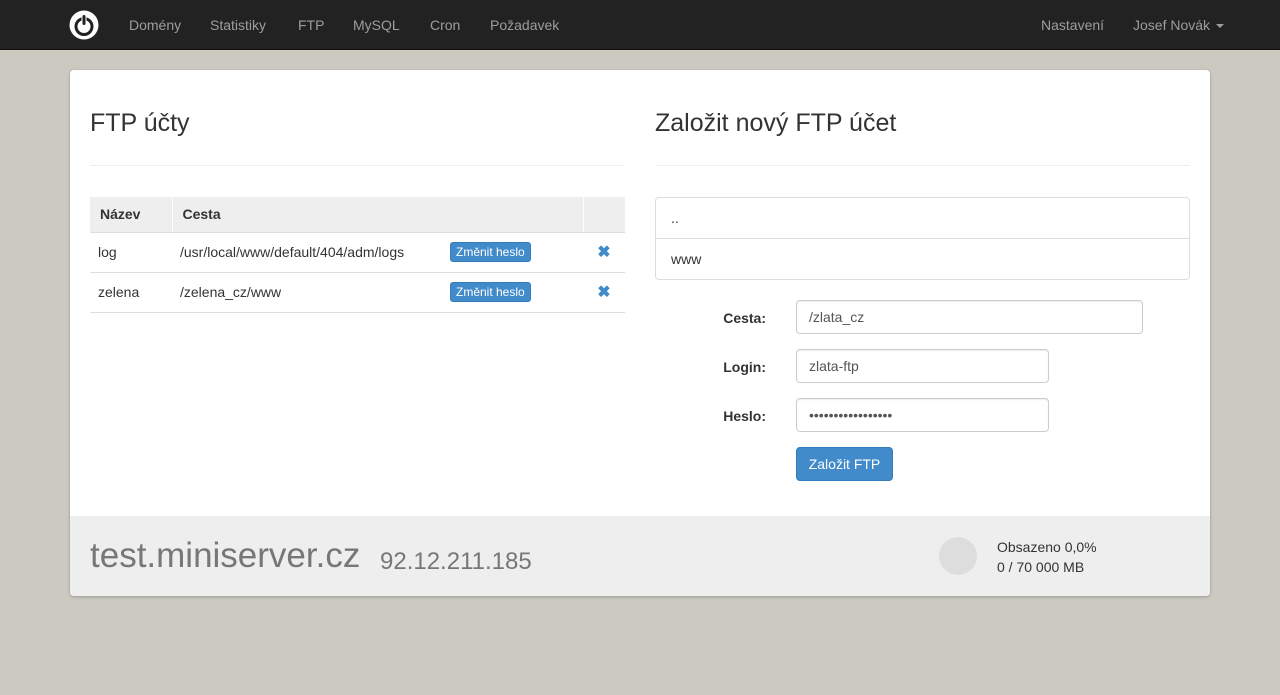 This screenshot has width=1280, height=695. I want to click on password-input, so click(922, 415).